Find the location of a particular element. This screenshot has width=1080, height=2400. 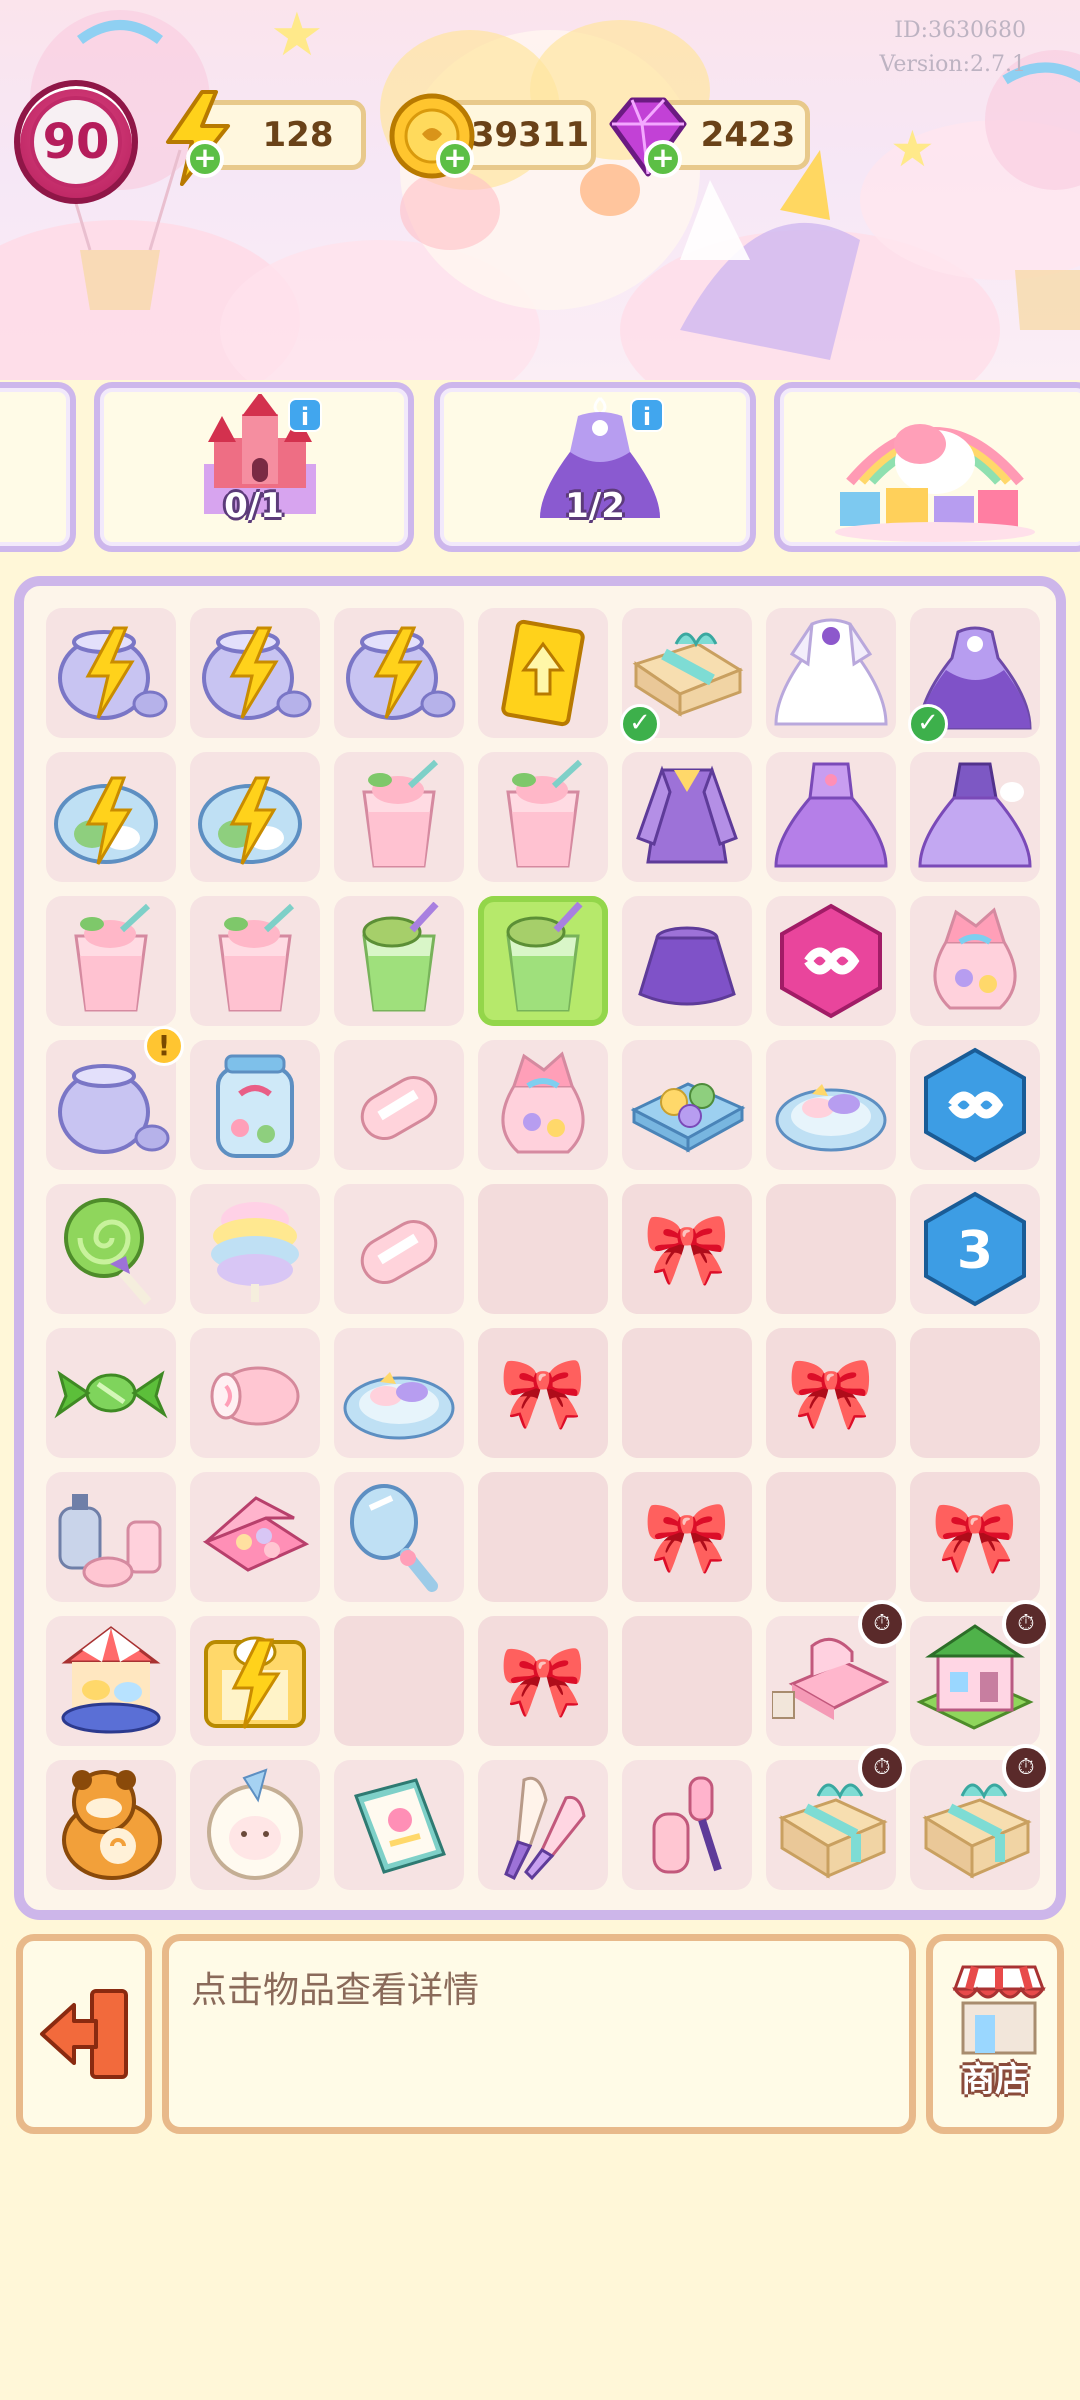

blue-infinity-icon is located at coordinates (975, 1105).